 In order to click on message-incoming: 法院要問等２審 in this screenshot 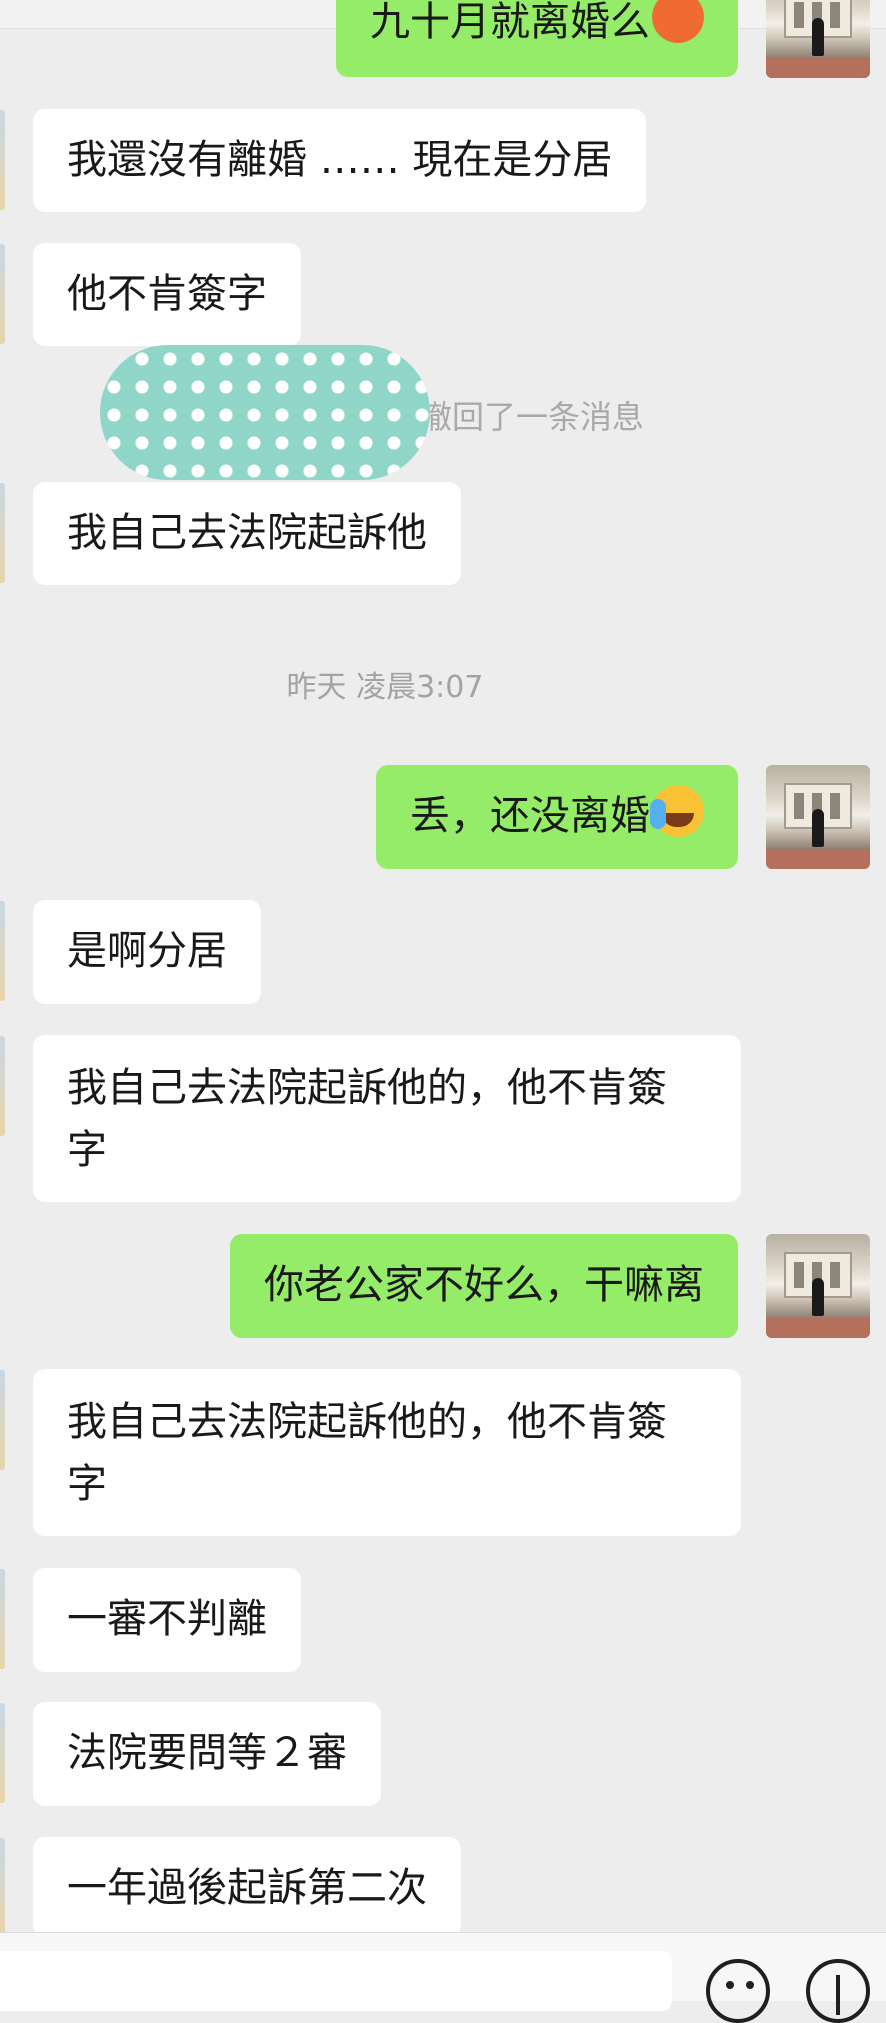, I will do `click(207, 1754)`.